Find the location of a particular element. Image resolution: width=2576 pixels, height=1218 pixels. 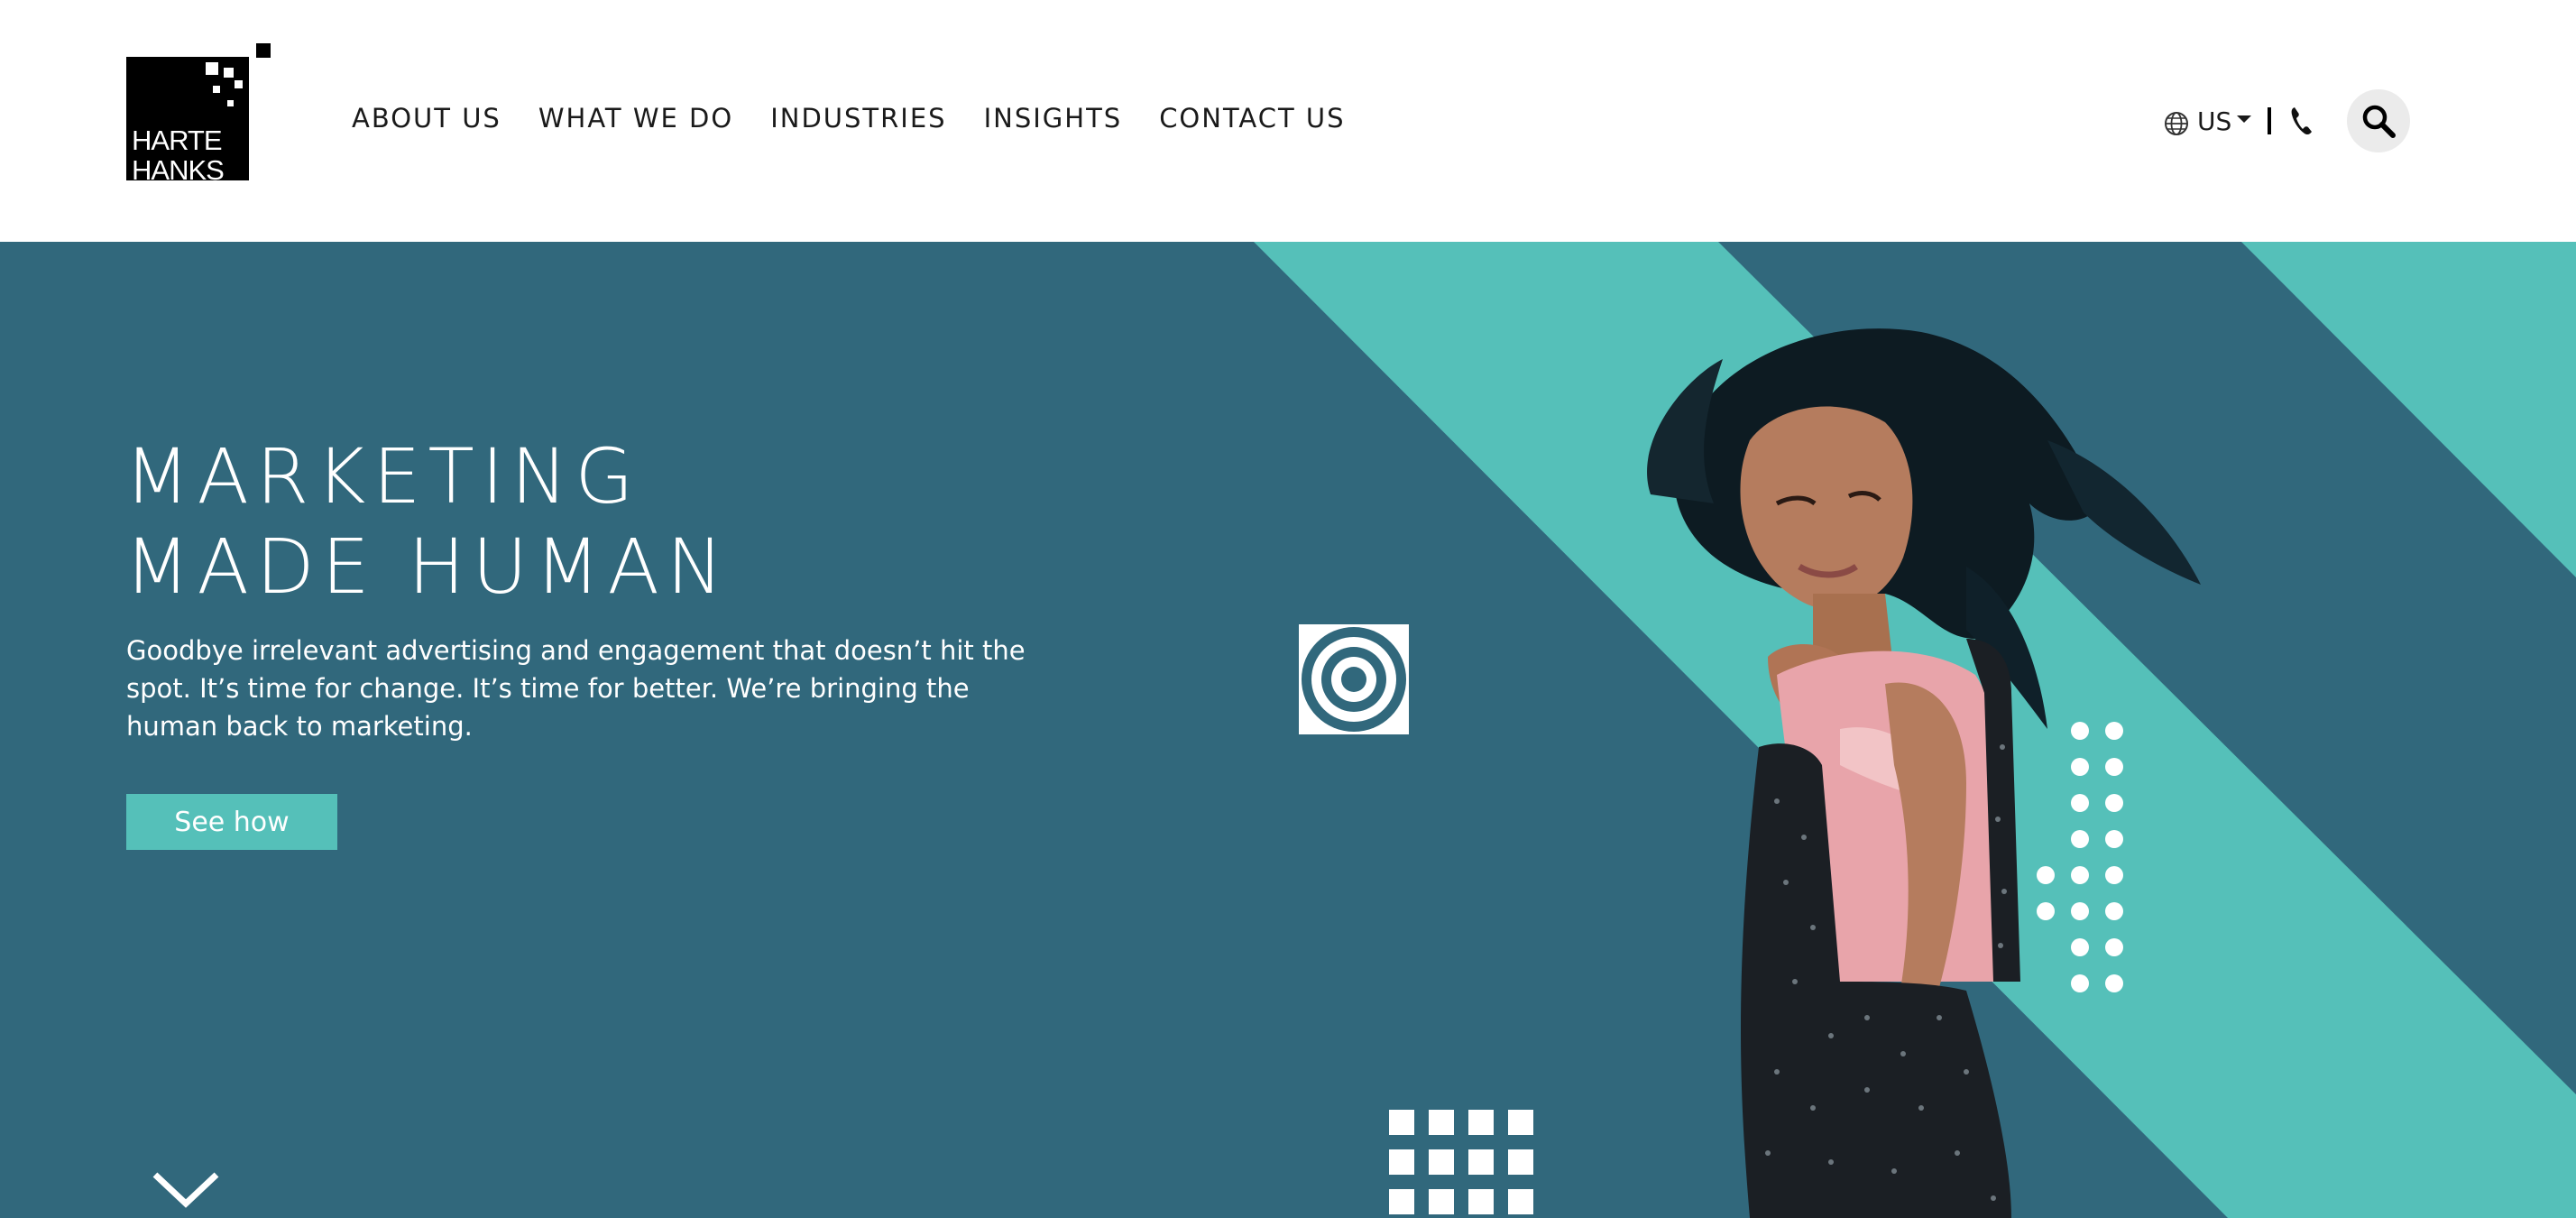

nav-item-insights: INSIGHTS is located at coordinates (1053, 118).